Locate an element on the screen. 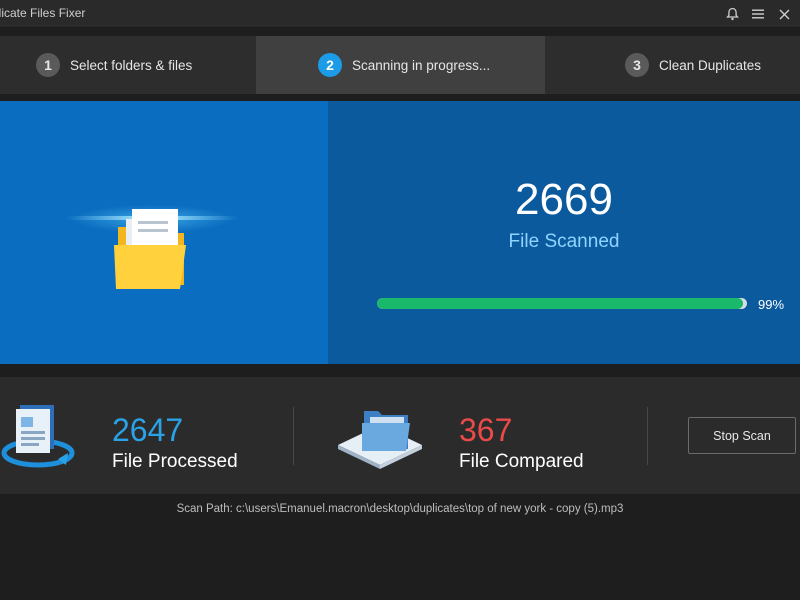 The width and height of the screenshot is (800, 600). window-title: plicate Files Fixer is located at coordinates (43, 13).